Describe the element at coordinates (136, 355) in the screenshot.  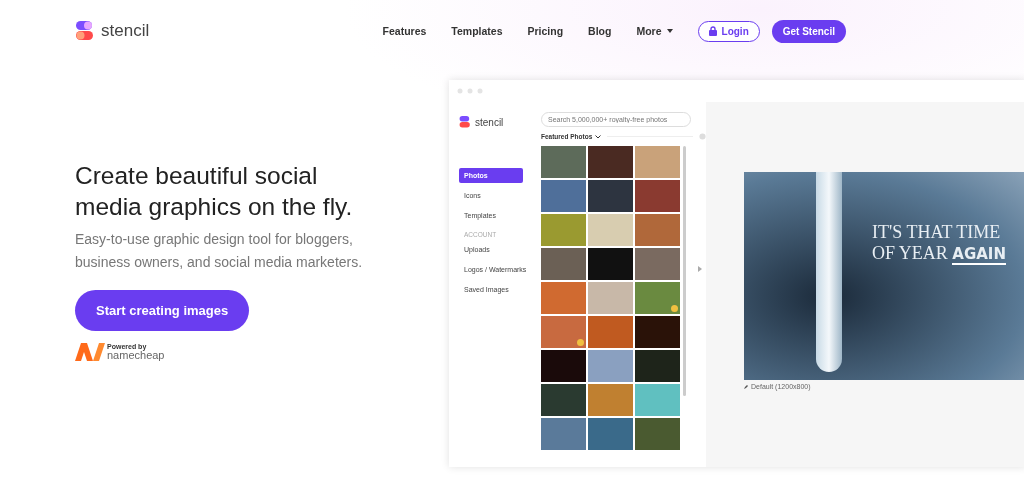
I see `partner-name: namecheap` at that location.